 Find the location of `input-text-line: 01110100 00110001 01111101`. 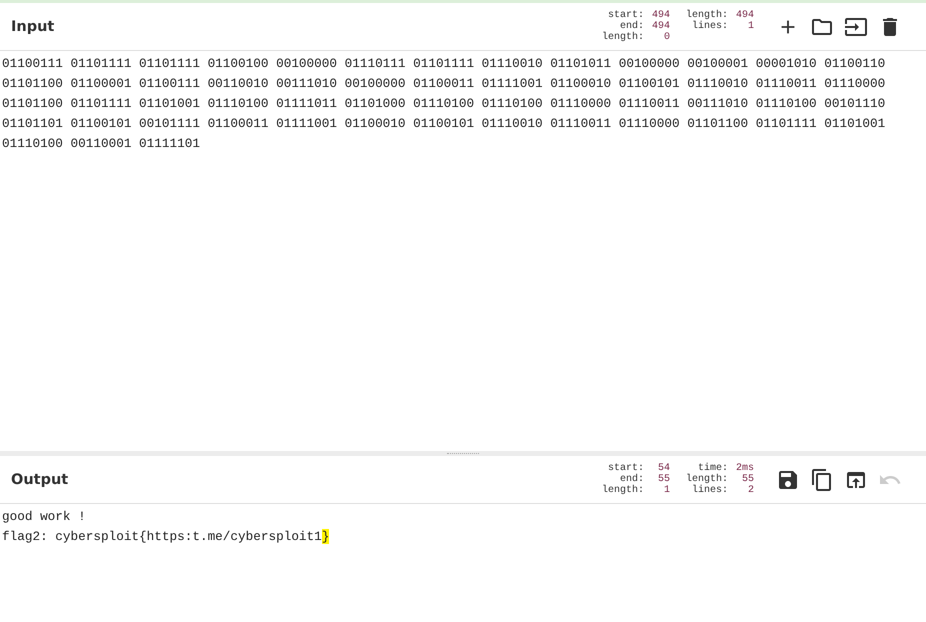

input-text-line: 01110100 00110001 01111101 is located at coordinates (101, 144).